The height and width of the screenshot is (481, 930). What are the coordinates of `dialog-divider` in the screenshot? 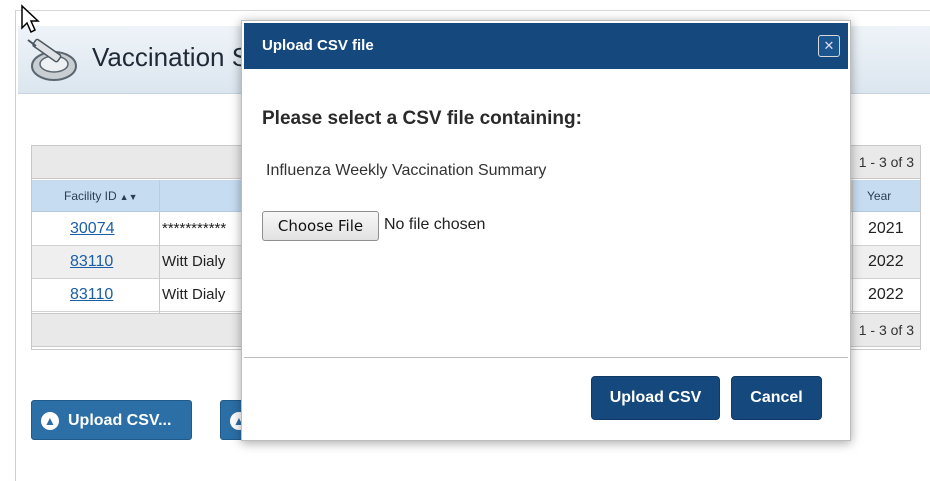 It's located at (546, 357).